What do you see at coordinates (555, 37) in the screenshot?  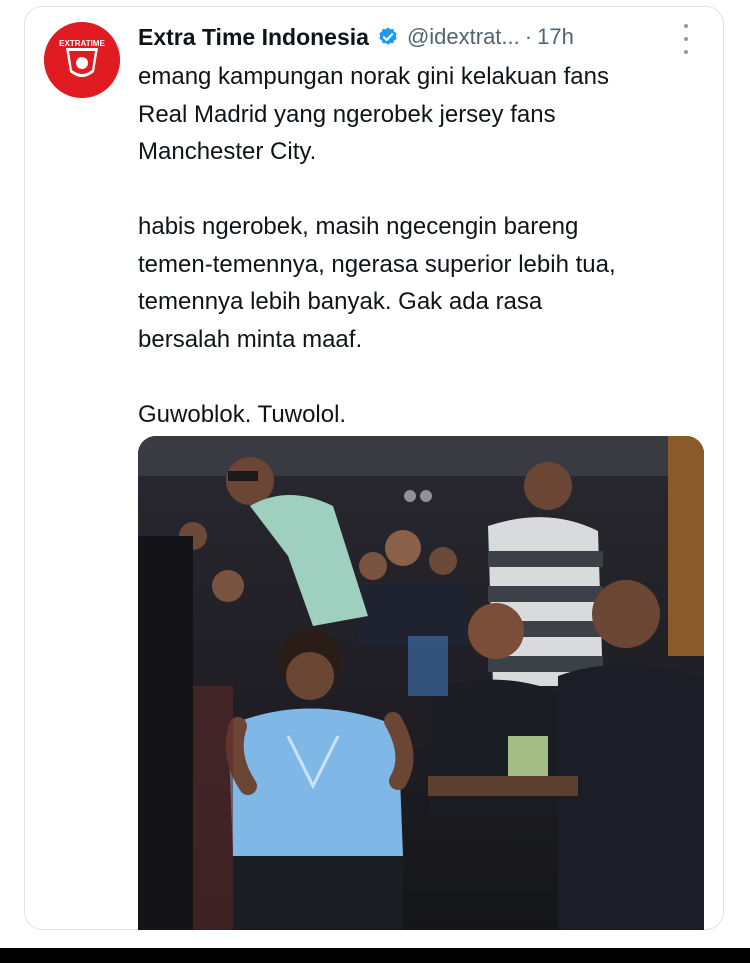 I see `timestamp: 17h` at bounding box center [555, 37].